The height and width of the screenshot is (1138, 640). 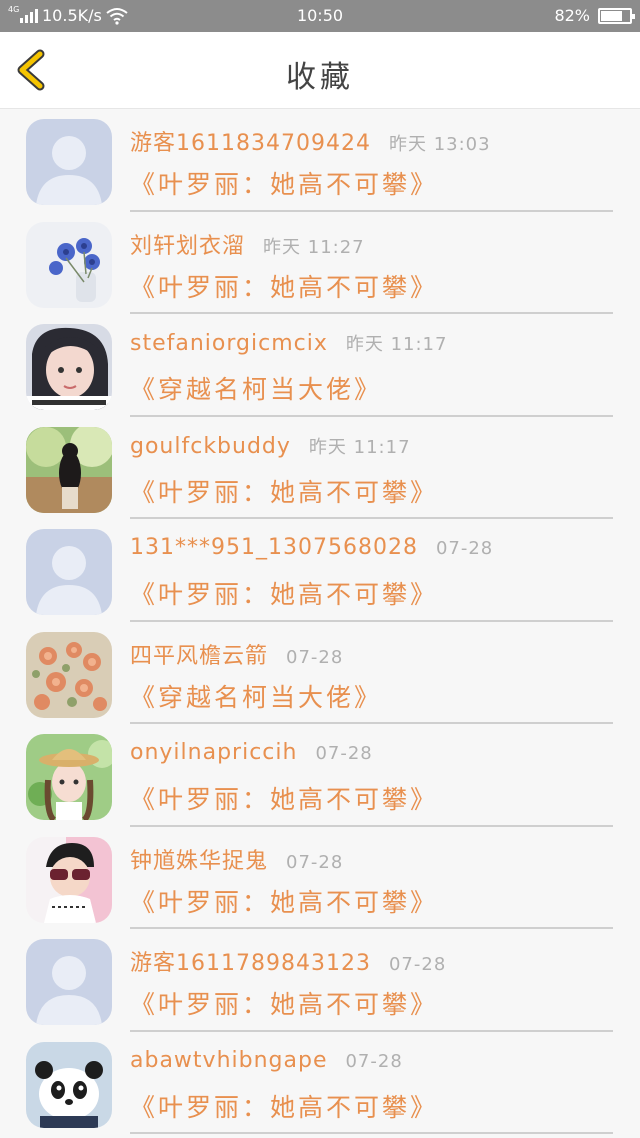 What do you see at coordinates (187, 244) in the screenshot?
I see `username: 刘轩划衣溜` at bounding box center [187, 244].